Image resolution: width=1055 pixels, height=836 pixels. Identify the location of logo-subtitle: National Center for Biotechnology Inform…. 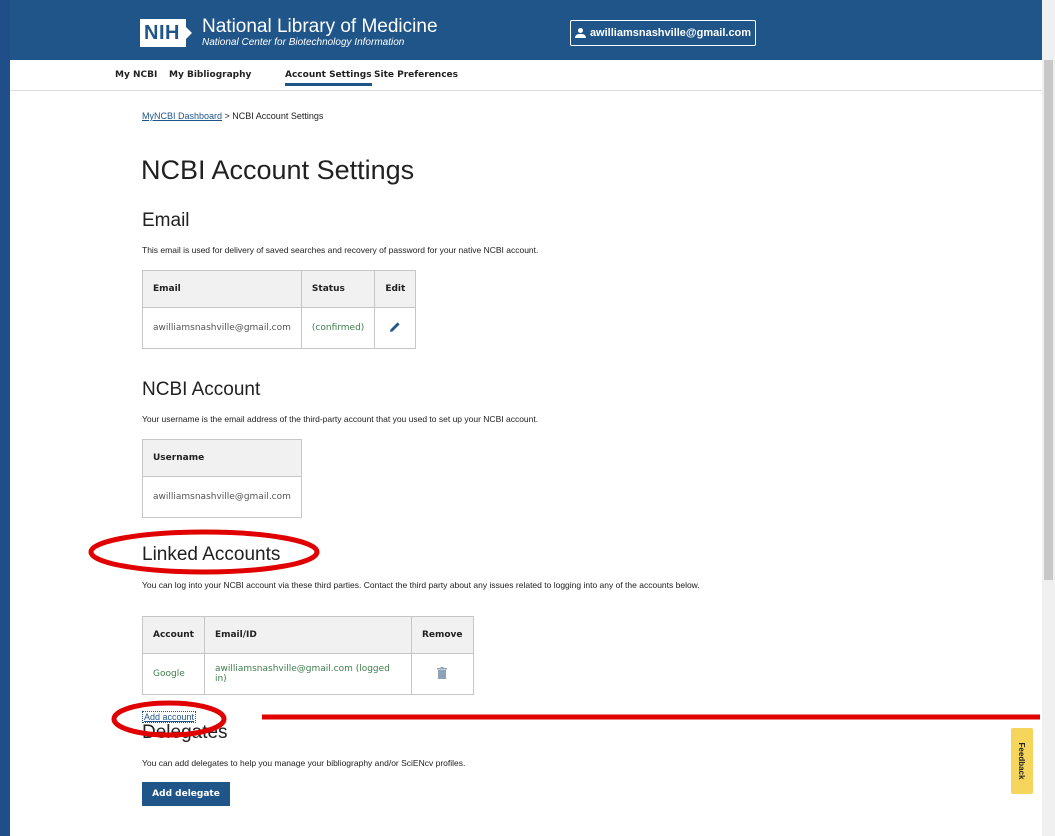
(303, 42).